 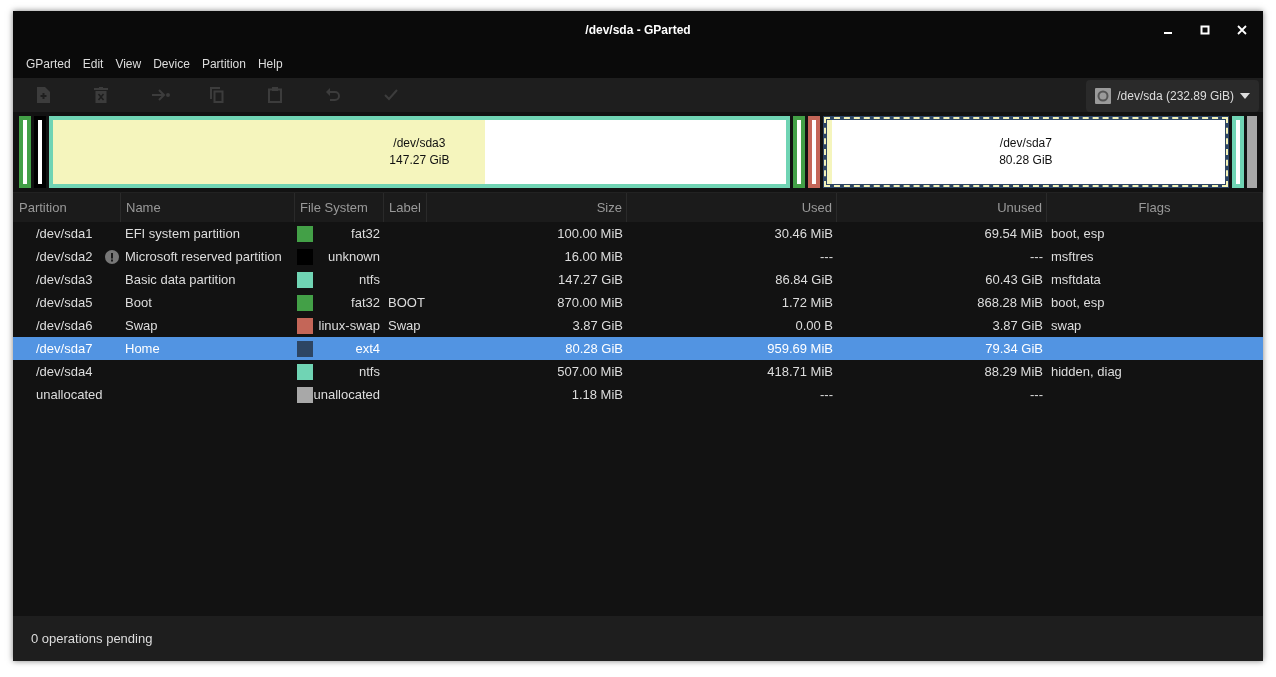 What do you see at coordinates (1014, 279) in the screenshot?
I see `table-cell: 60.43 GiB` at bounding box center [1014, 279].